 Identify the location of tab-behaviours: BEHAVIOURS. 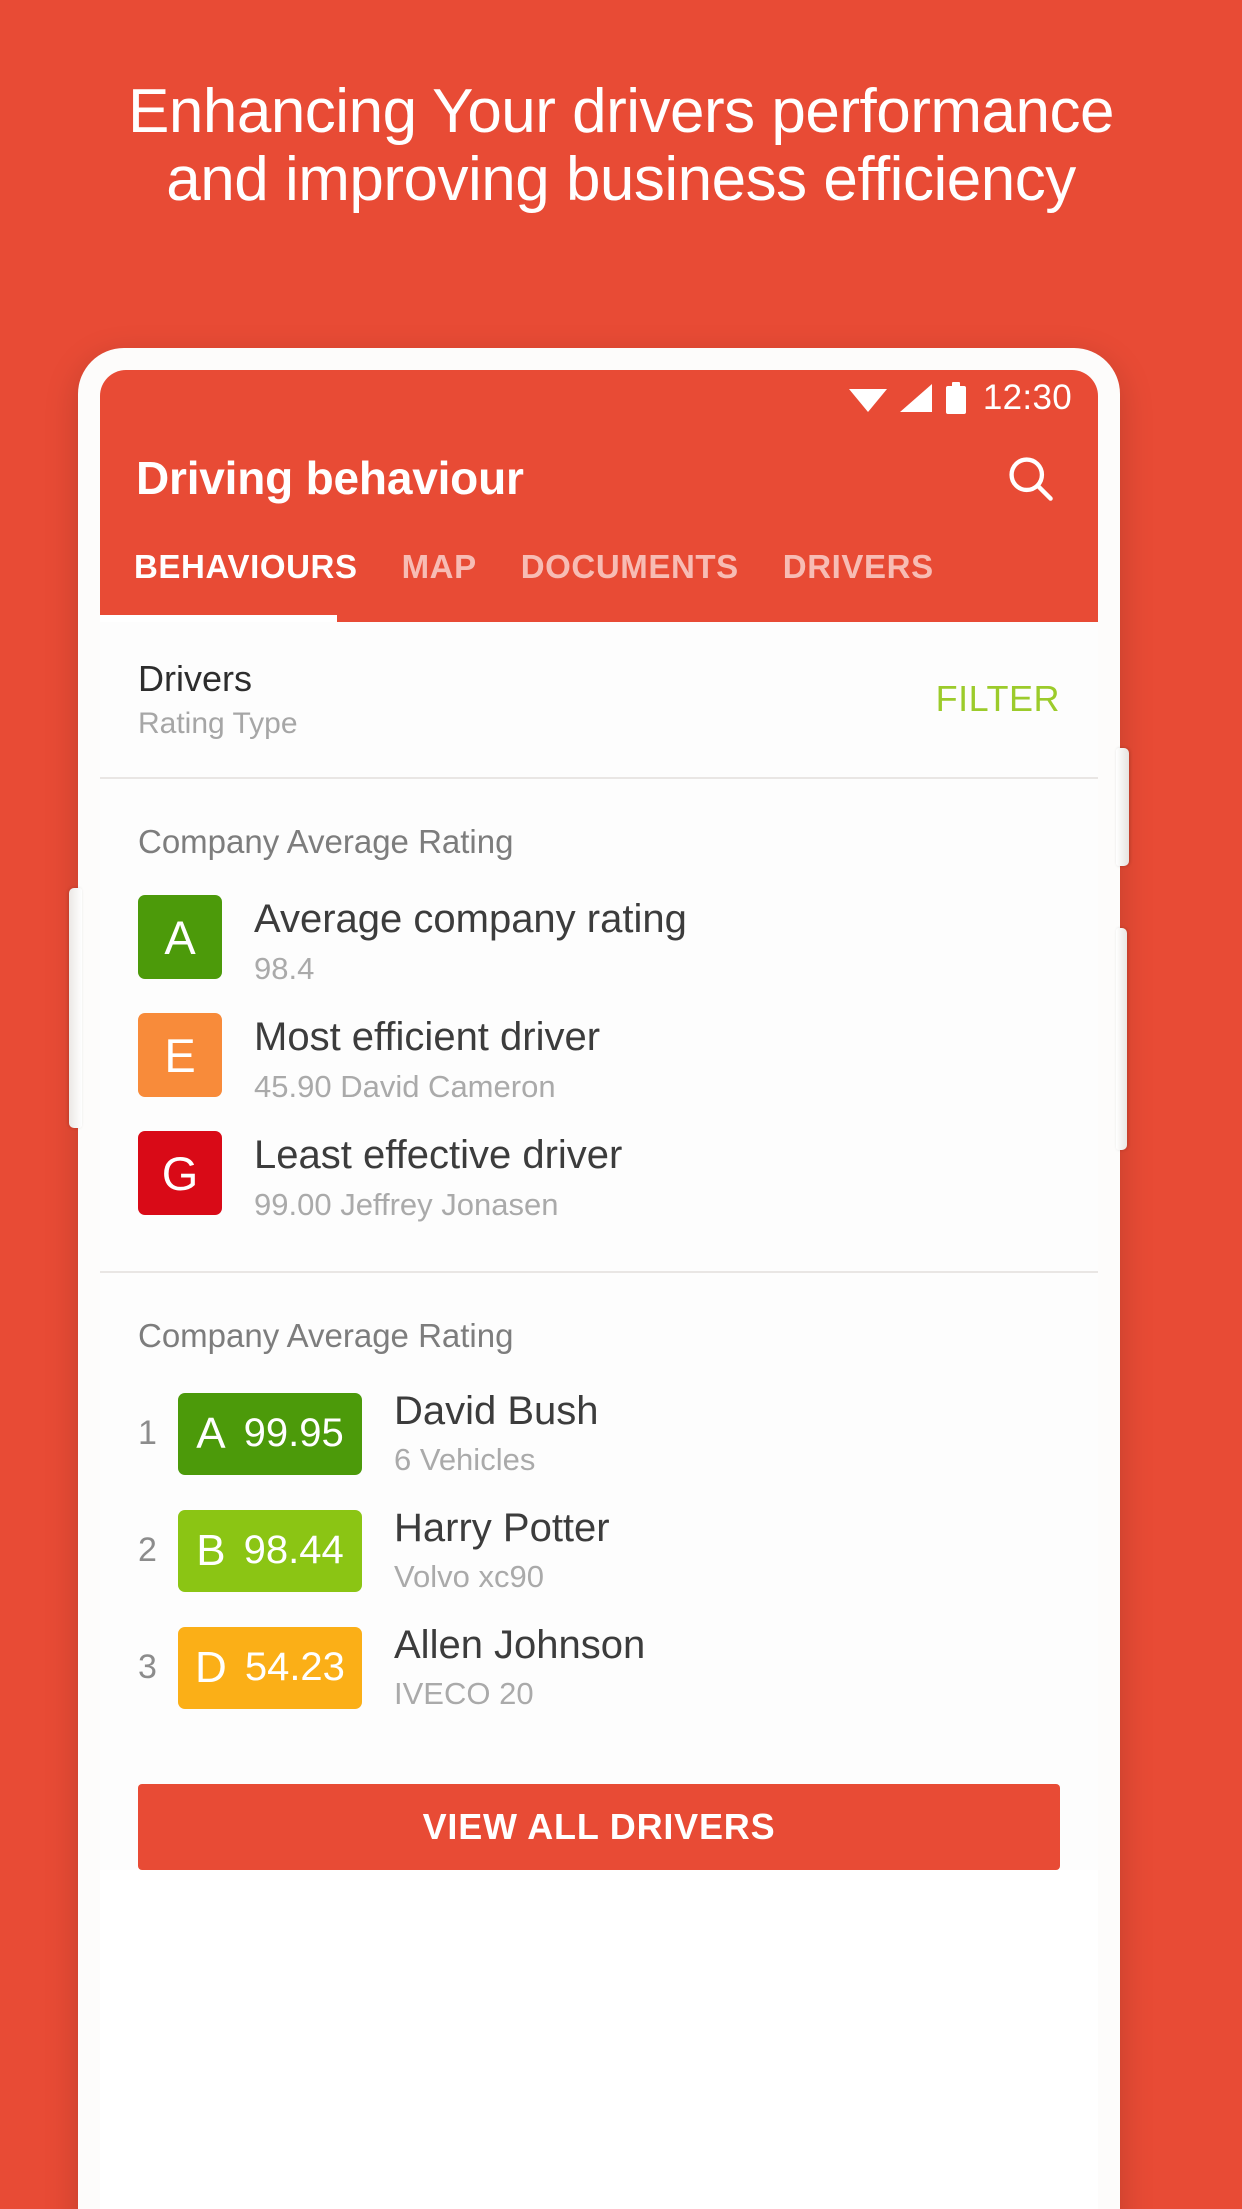
(257, 567).